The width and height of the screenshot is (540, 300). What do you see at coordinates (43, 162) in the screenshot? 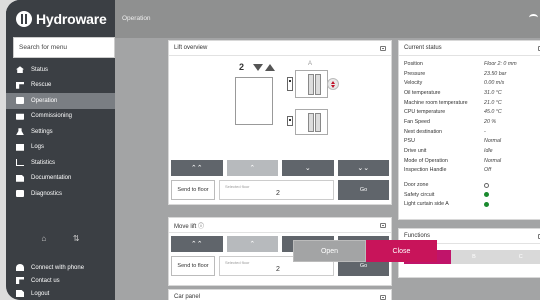
I see `sidebar-item-label: Statistics` at bounding box center [43, 162].